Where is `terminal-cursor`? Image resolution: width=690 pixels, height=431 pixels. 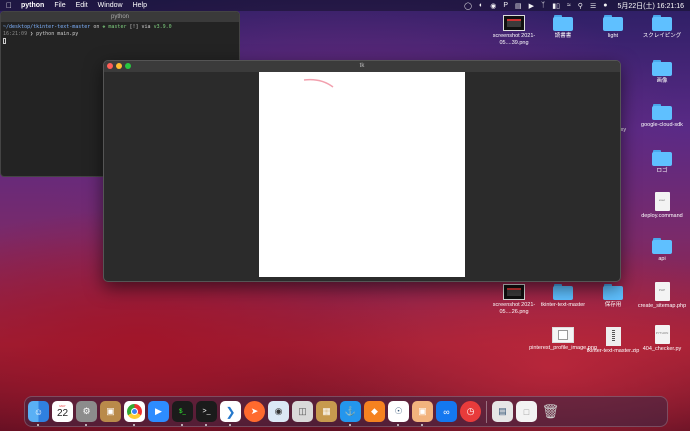 terminal-cursor is located at coordinates (4, 41).